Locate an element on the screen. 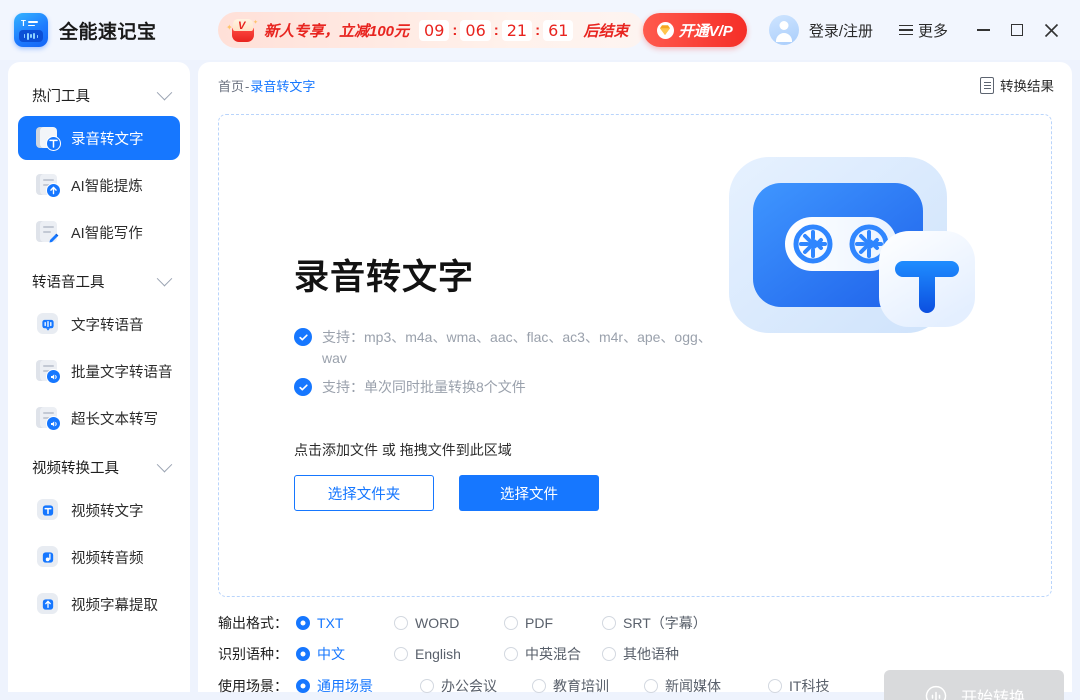  scene-label: 使用场景： is located at coordinates (253, 686).